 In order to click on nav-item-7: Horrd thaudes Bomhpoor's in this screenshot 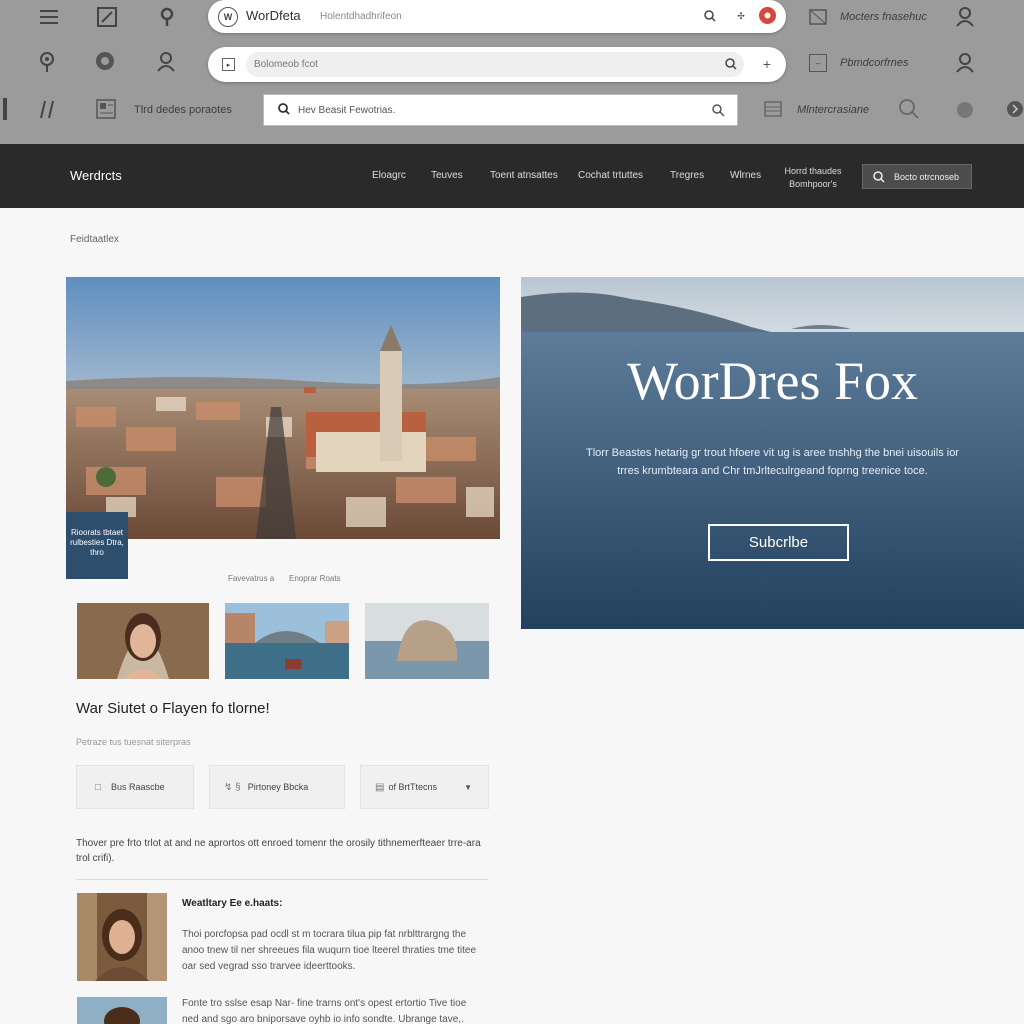, I will do `click(813, 178)`.